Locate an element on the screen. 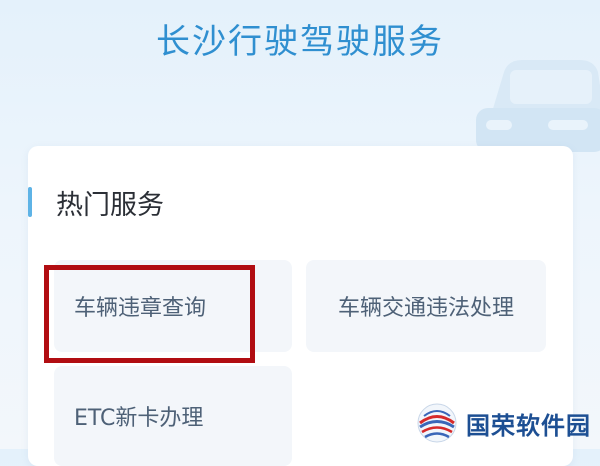 This screenshot has height=466, width=600. section-title: 热门服务 is located at coordinates (110, 205).